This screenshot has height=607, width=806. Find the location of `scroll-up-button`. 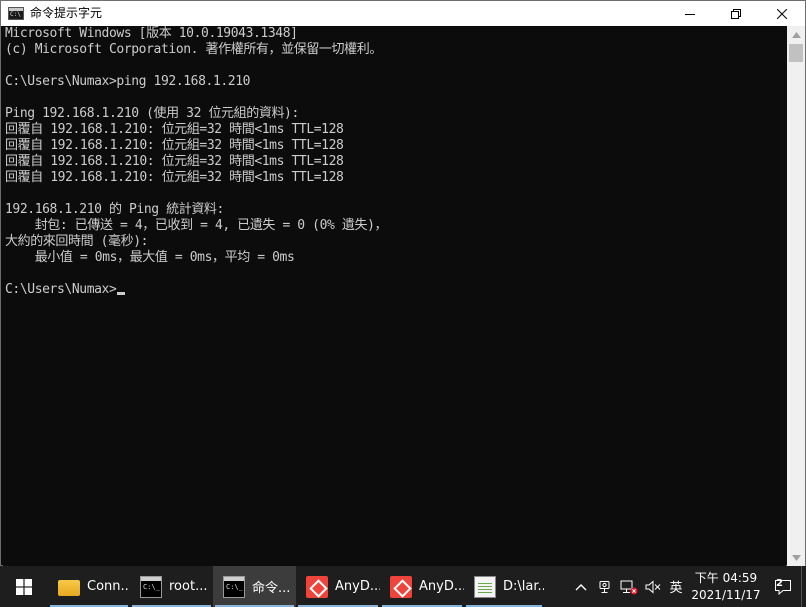

scroll-up-button is located at coordinates (796, 34).